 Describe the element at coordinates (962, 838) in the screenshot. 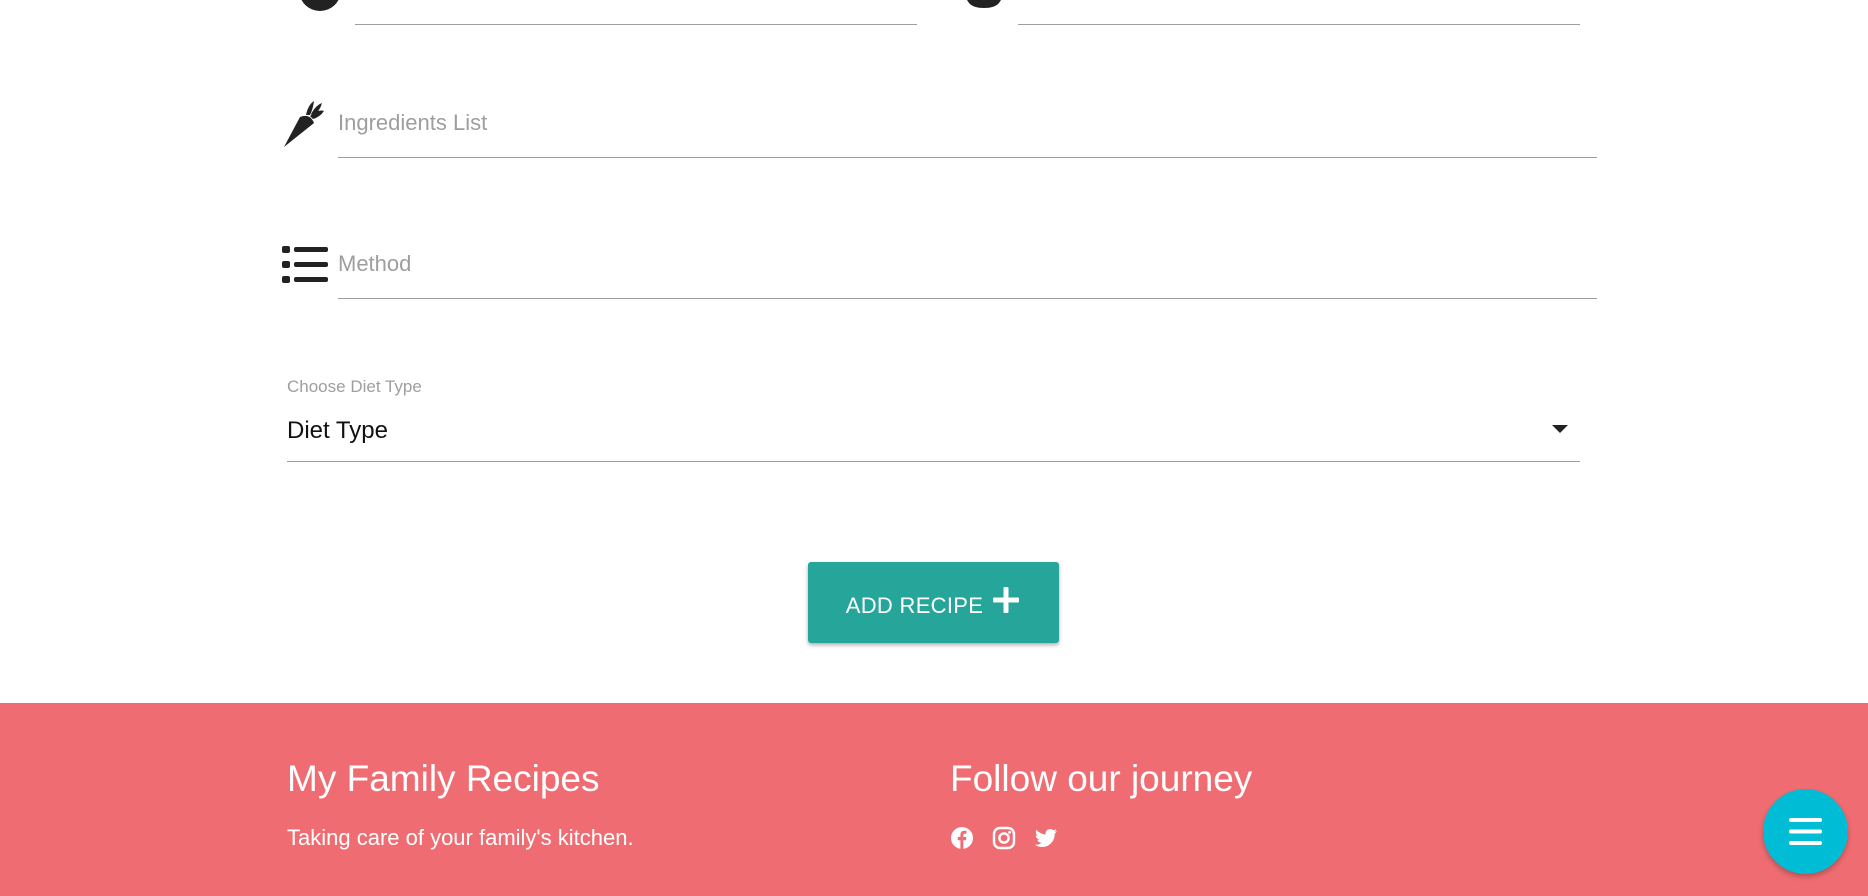

I see `facebook-icon` at that location.